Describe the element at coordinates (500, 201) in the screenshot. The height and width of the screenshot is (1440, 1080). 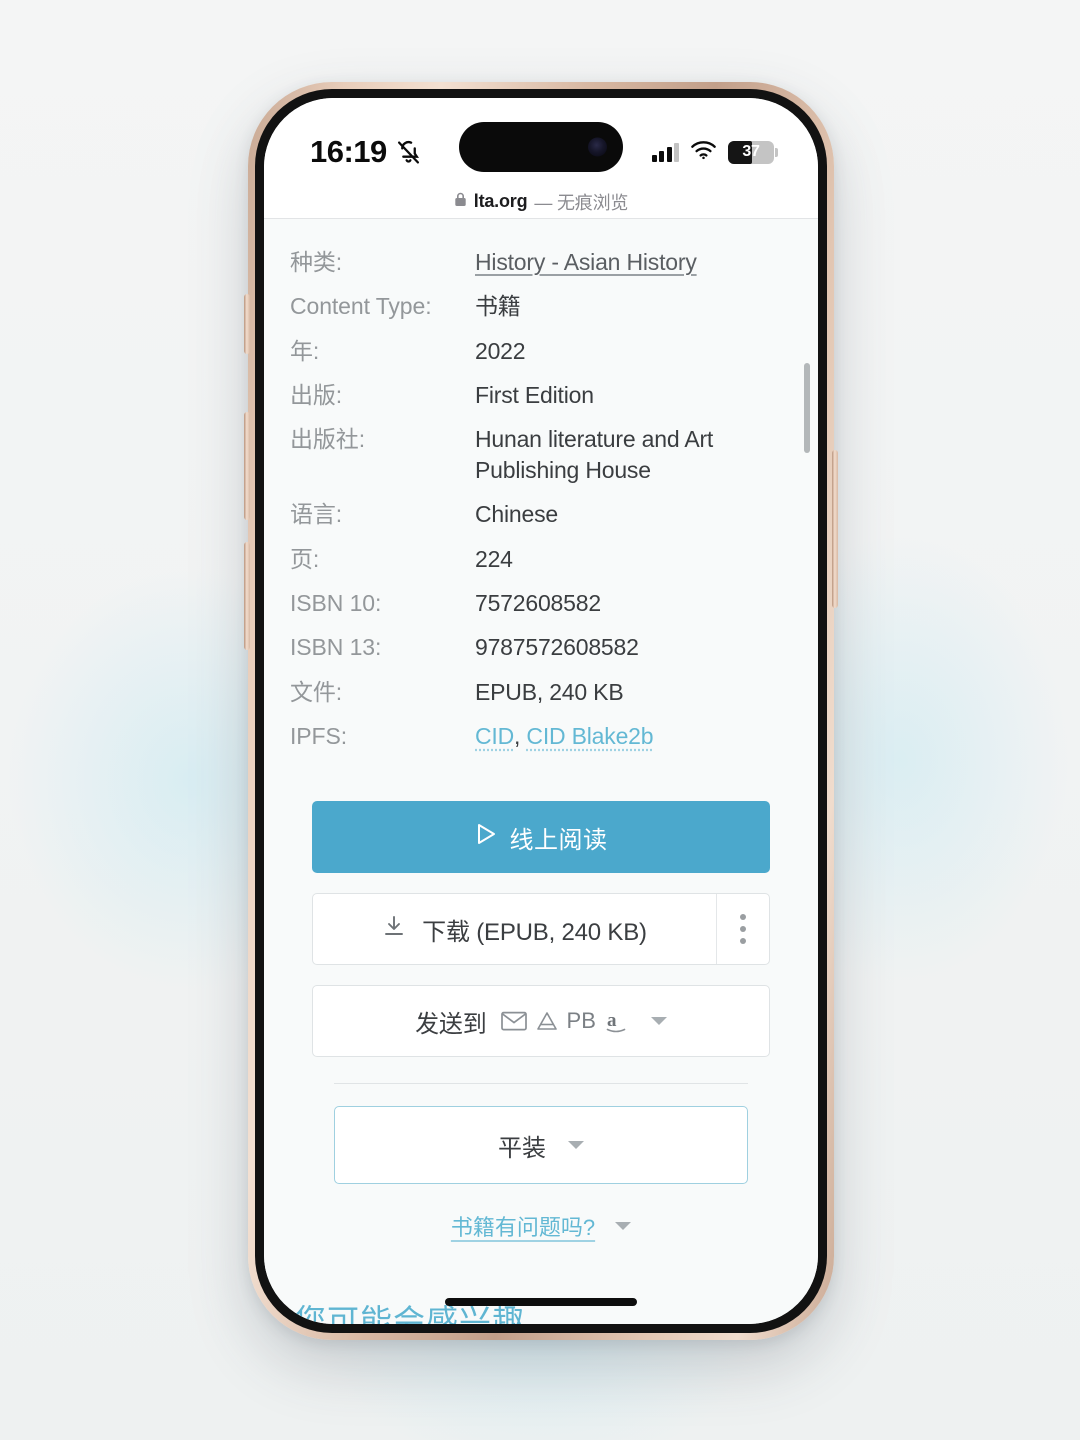
I see `url-domain-label: lta.org` at that location.